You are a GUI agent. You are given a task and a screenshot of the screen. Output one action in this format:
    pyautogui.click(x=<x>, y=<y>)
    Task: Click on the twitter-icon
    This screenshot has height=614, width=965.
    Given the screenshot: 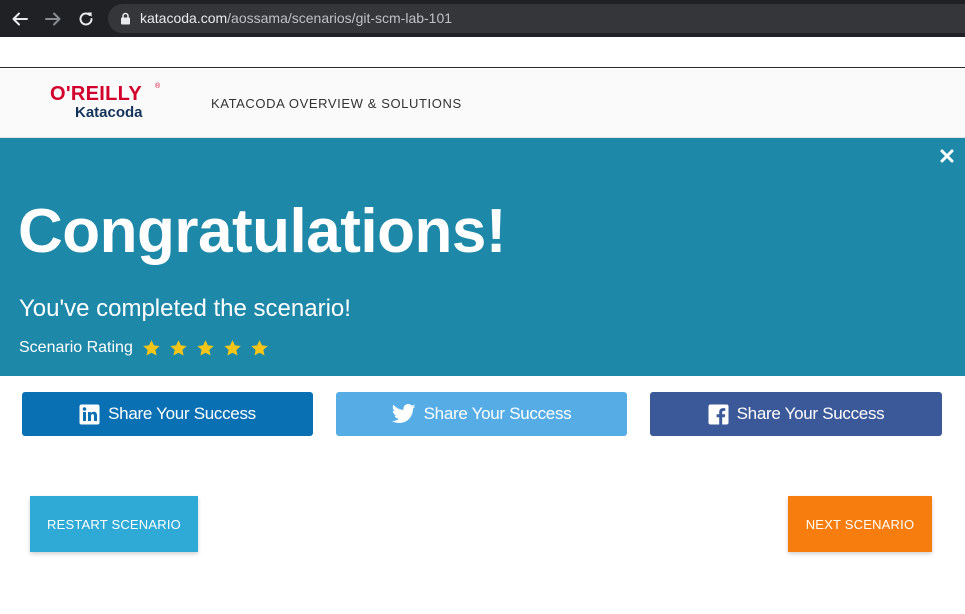 What is the action you would take?
    pyautogui.click(x=403, y=414)
    